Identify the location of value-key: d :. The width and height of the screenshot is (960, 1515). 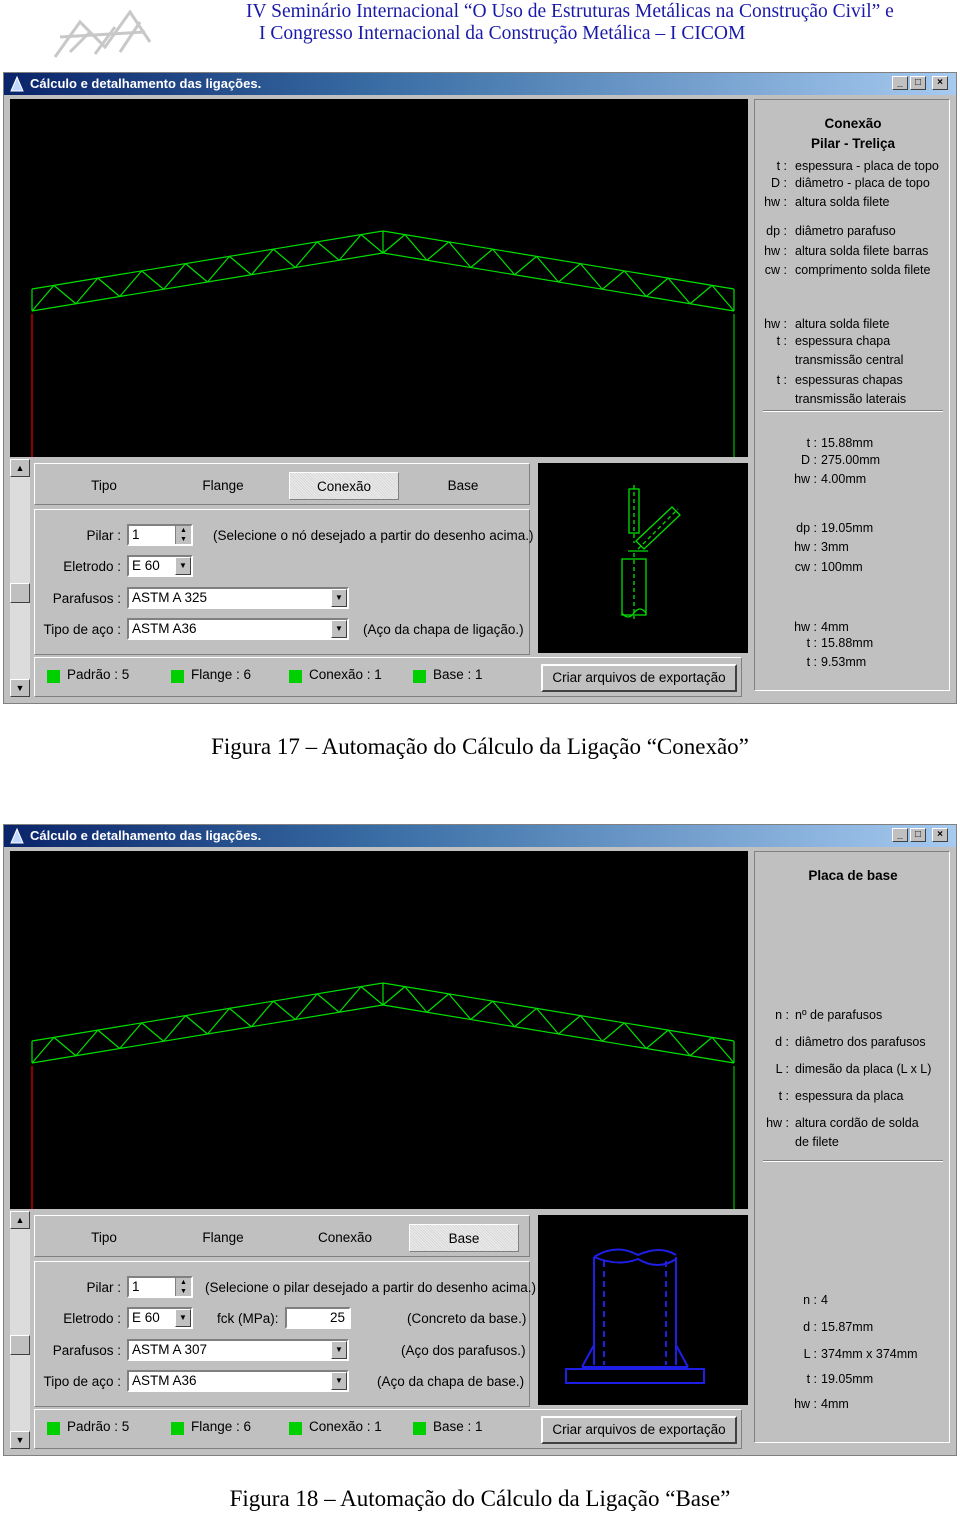
(810, 1327).